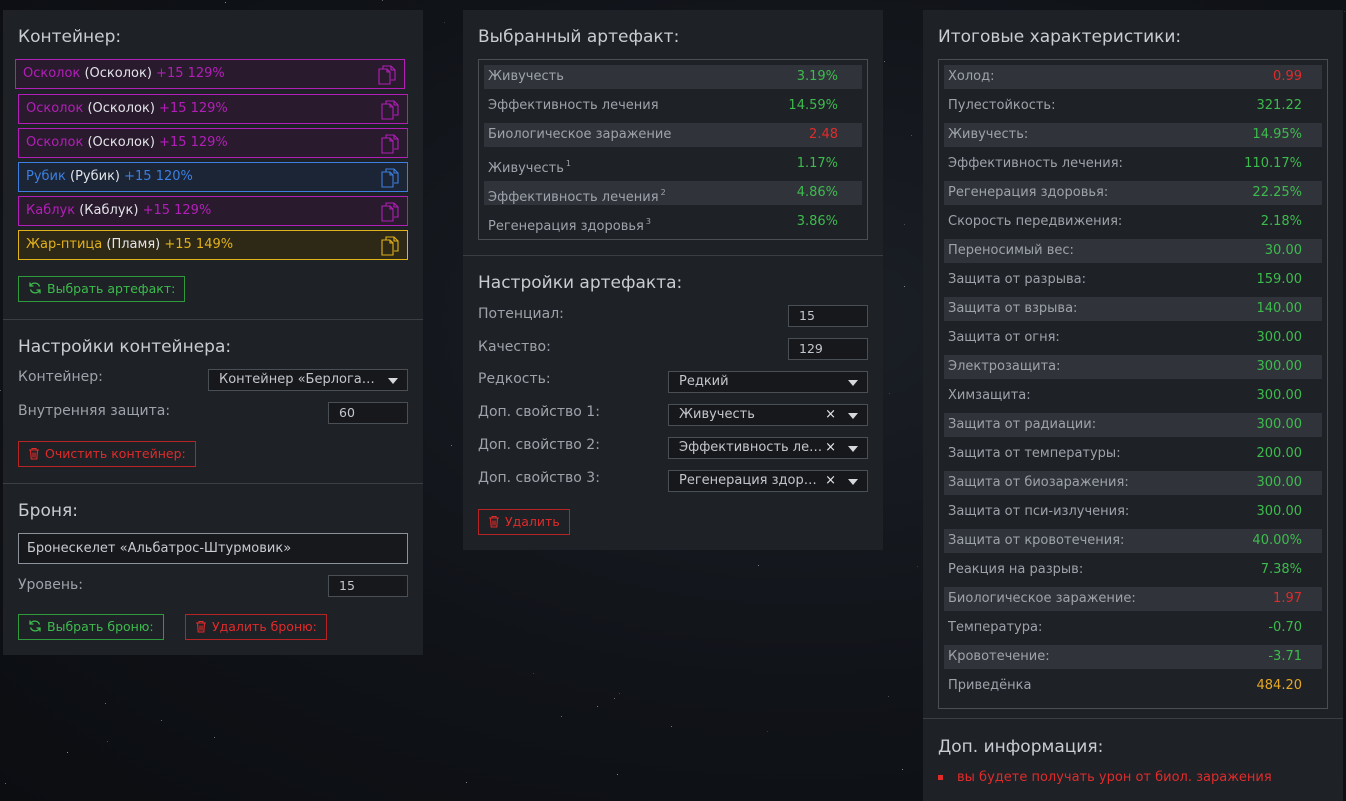 This screenshot has width=1346, height=801. I want to click on container-settings-title: Настройки контейнера:, so click(125, 347).